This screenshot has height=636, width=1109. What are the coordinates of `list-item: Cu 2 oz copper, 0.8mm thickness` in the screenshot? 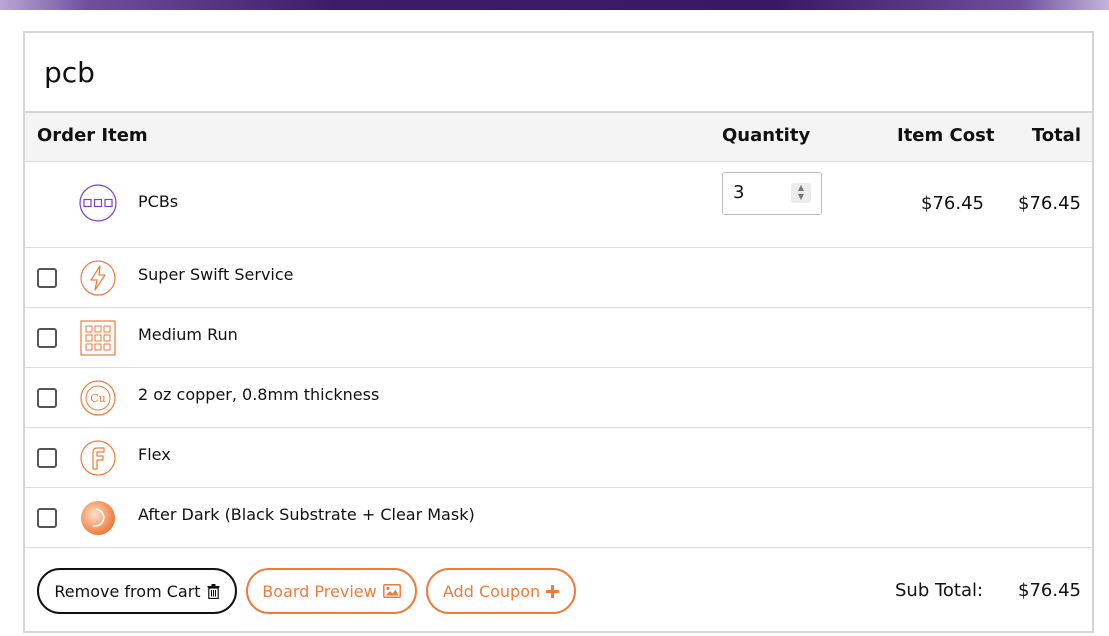 It's located at (558, 398).